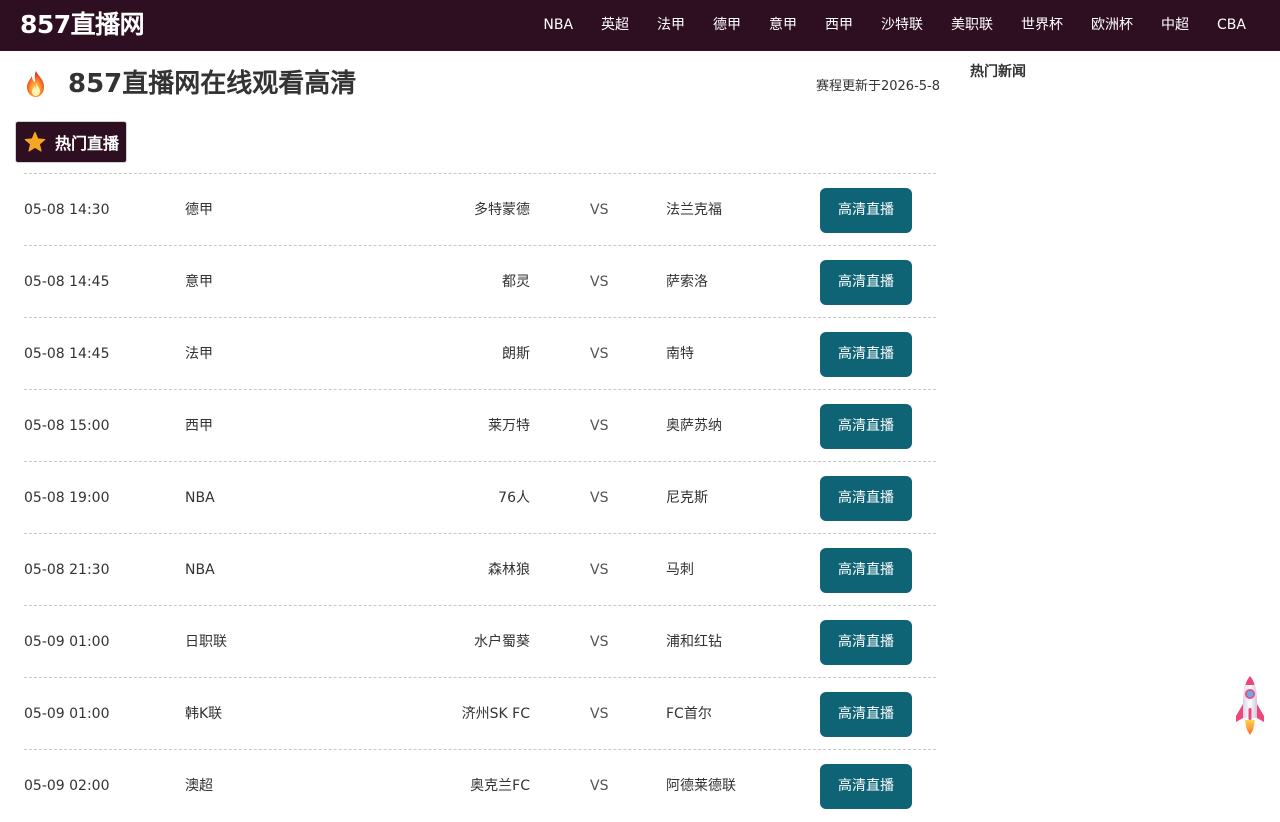 The height and width of the screenshot is (822, 1280). Describe the element at coordinates (212, 84) in the screenshot. I see `page-title: 857直播网在线观看高清` at that location.